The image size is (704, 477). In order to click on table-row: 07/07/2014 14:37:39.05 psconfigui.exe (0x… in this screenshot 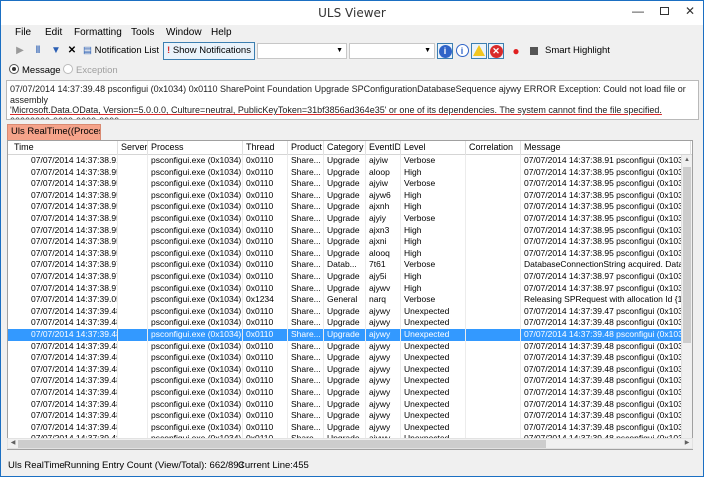, I will do `click(350, 300)`.